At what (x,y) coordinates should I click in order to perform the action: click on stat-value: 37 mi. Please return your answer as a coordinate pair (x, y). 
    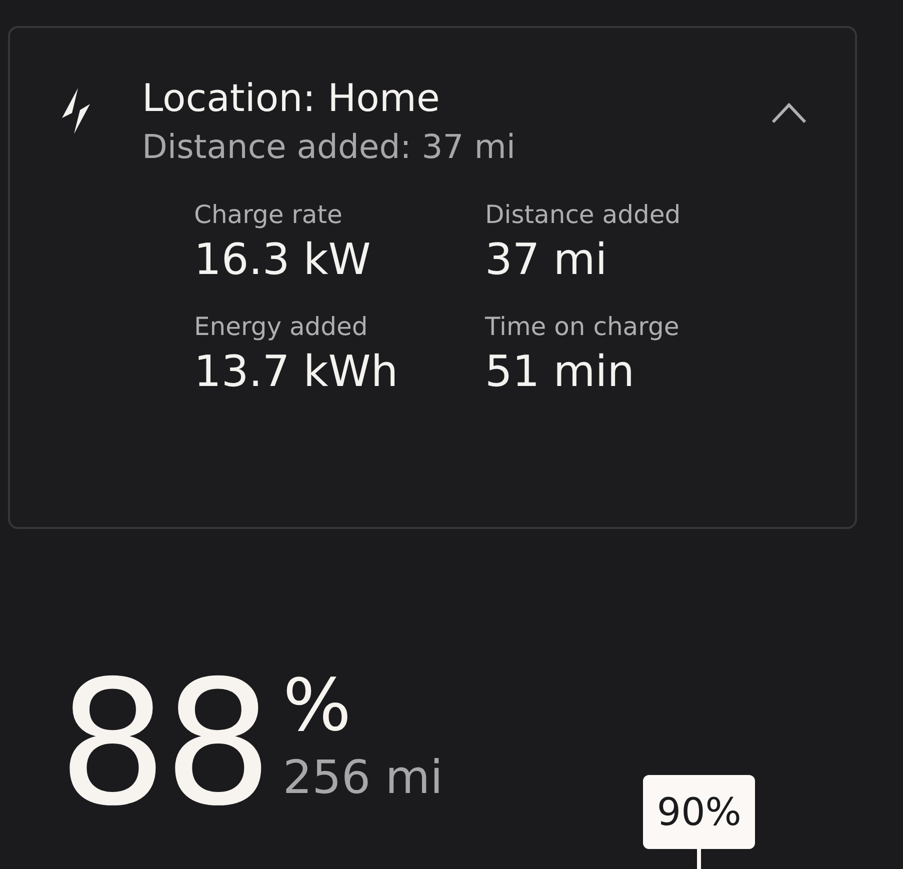
    Looking at the image, I should click on (546, 260).